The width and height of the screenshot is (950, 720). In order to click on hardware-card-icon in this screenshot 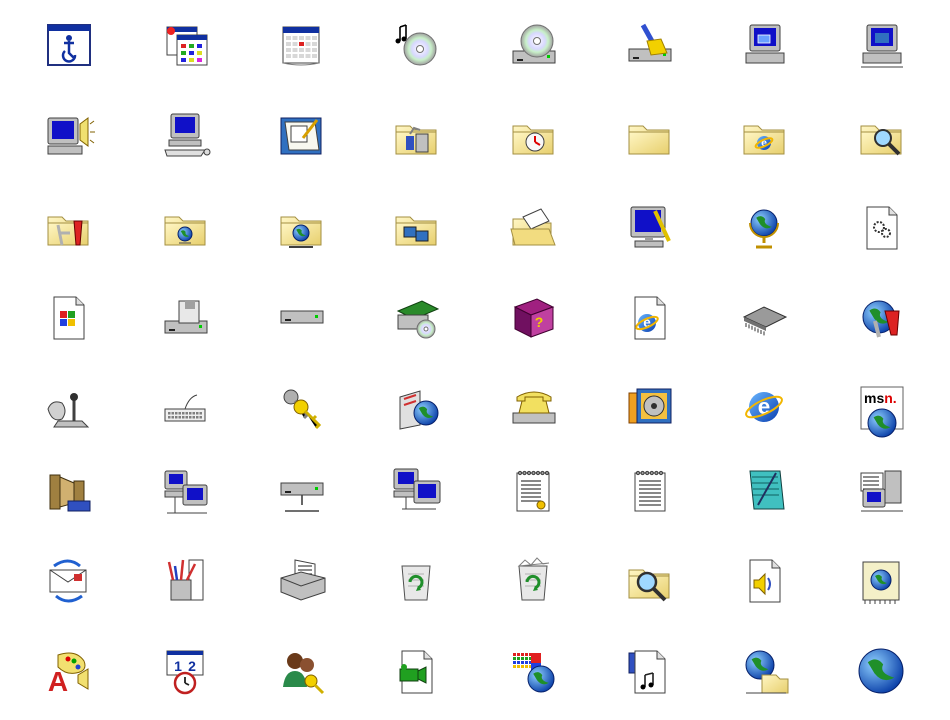, I will do `click(417, 318)`.